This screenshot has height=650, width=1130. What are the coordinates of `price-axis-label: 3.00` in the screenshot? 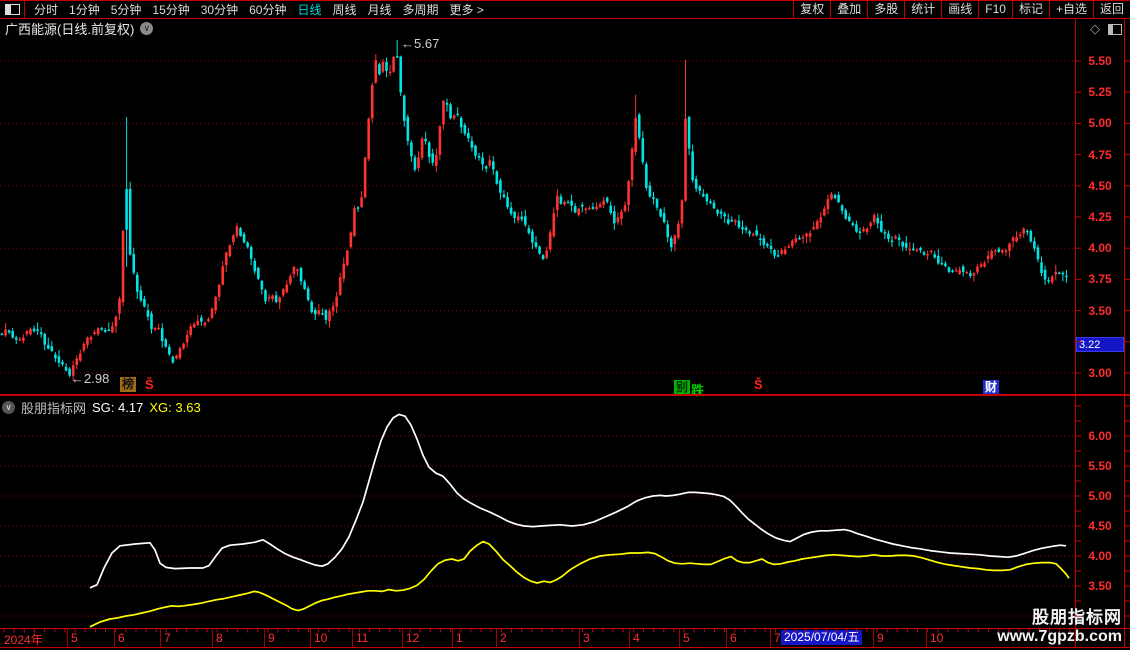 It's located at (1100, 373).